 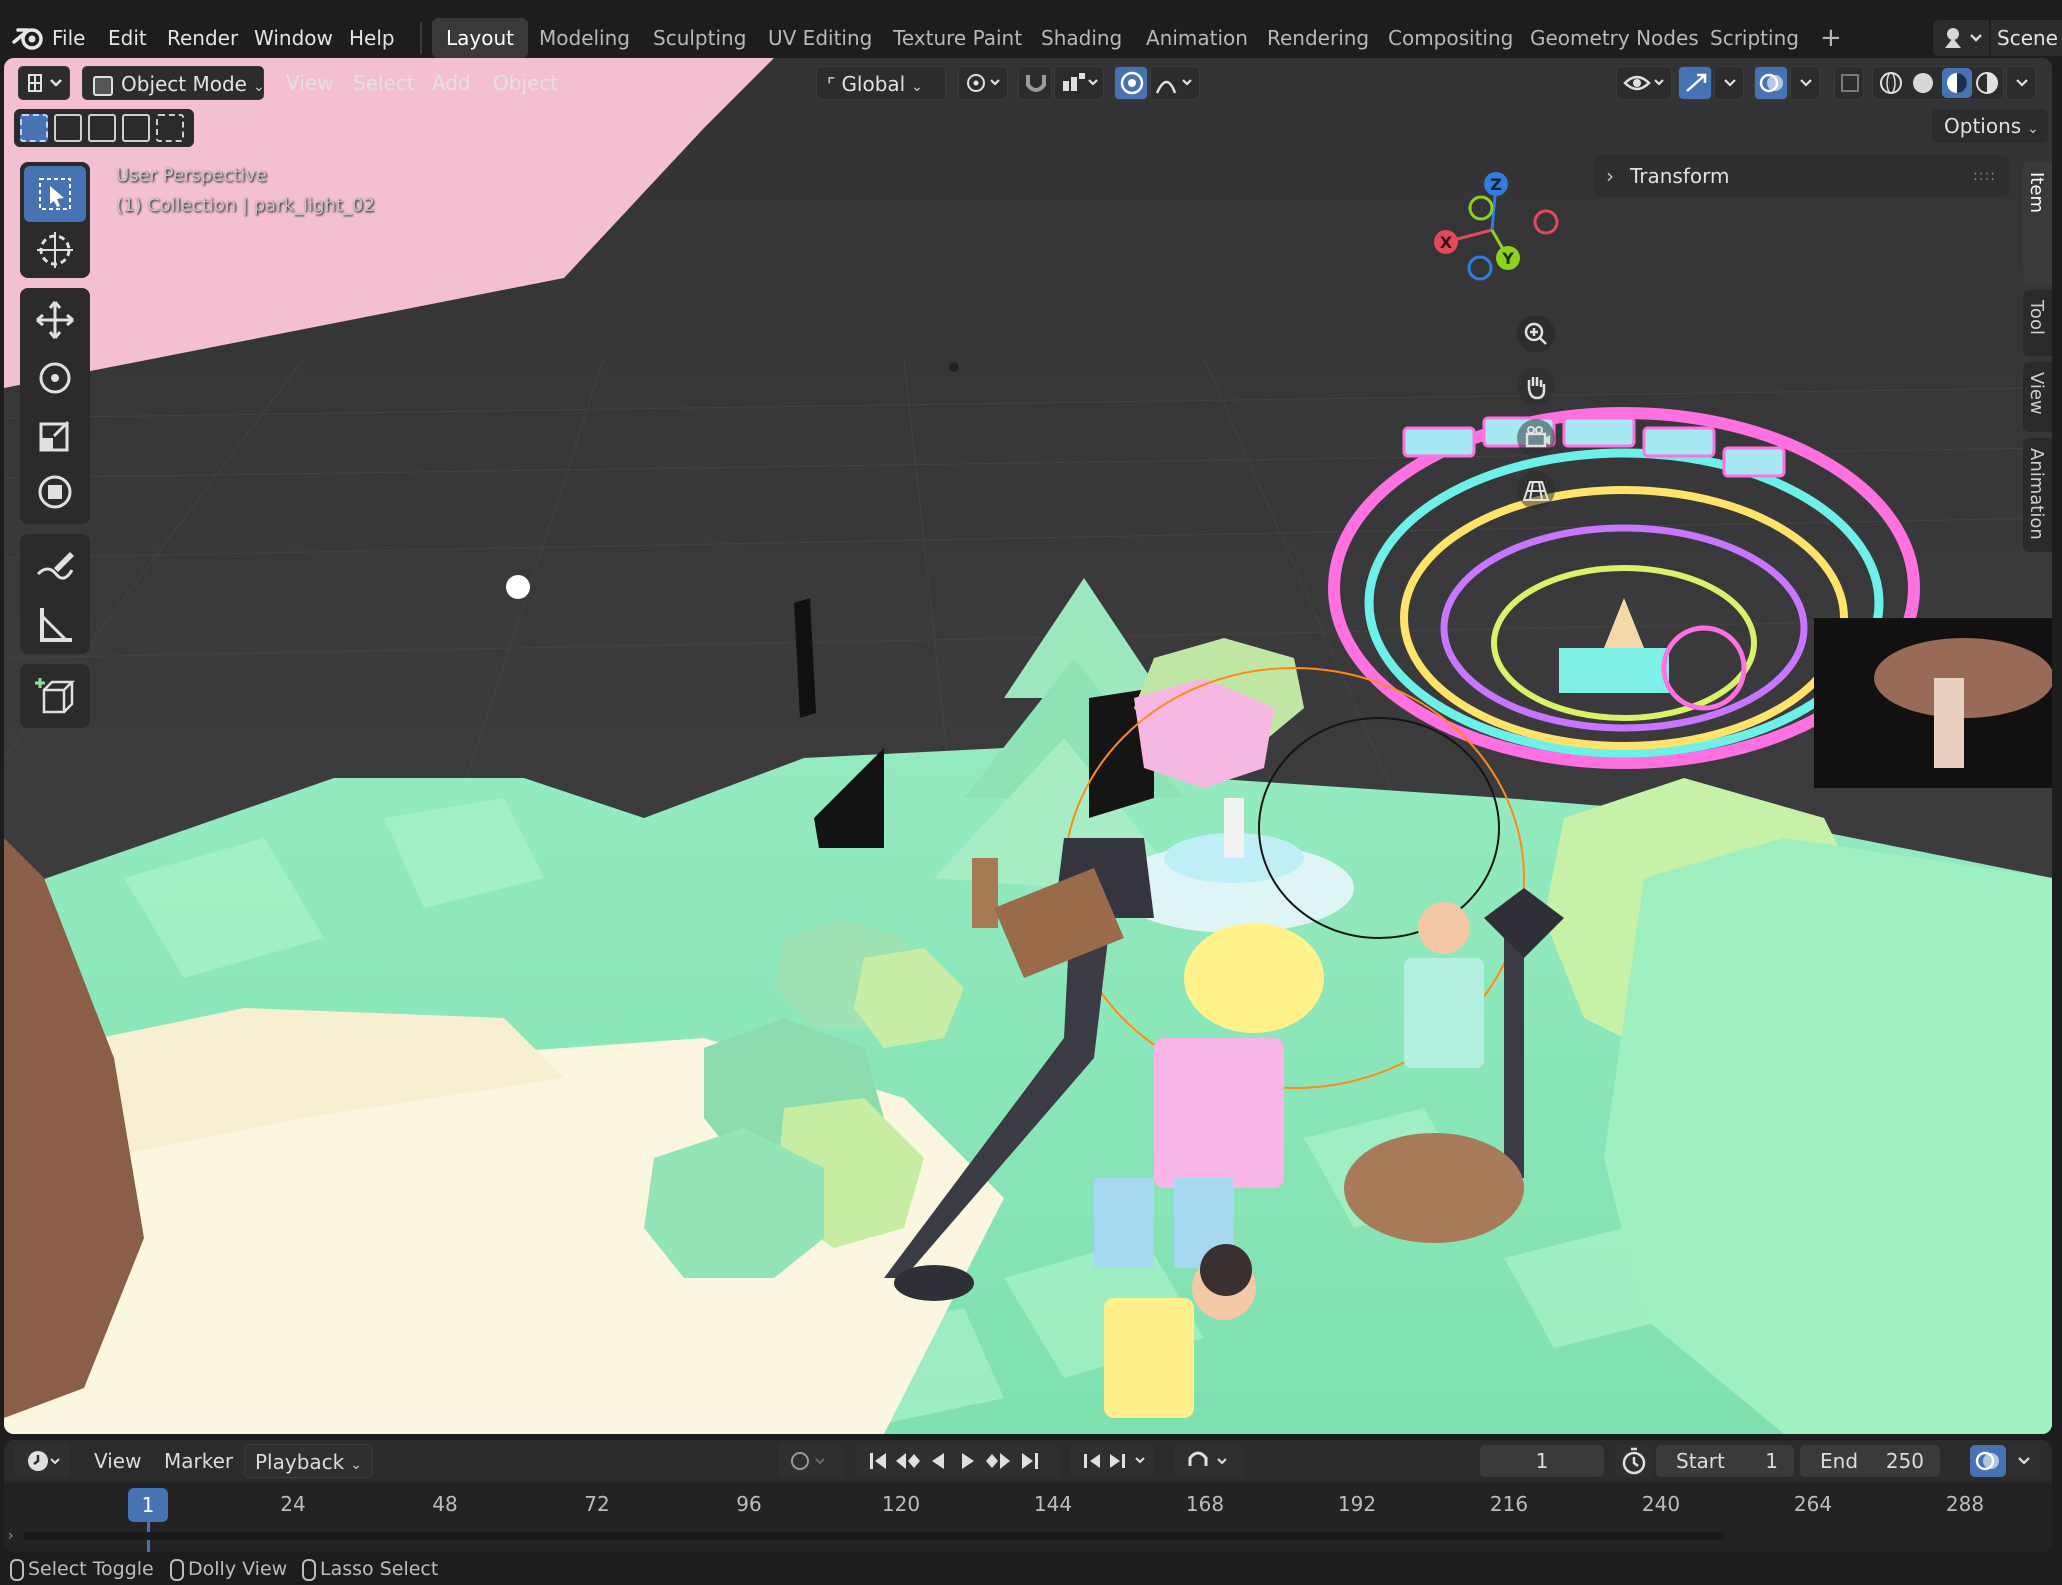 What do you see at coordinates (1923, 83) in the screenshot?
I see `solid-shading-icon` at bounding box center [1923, 83].